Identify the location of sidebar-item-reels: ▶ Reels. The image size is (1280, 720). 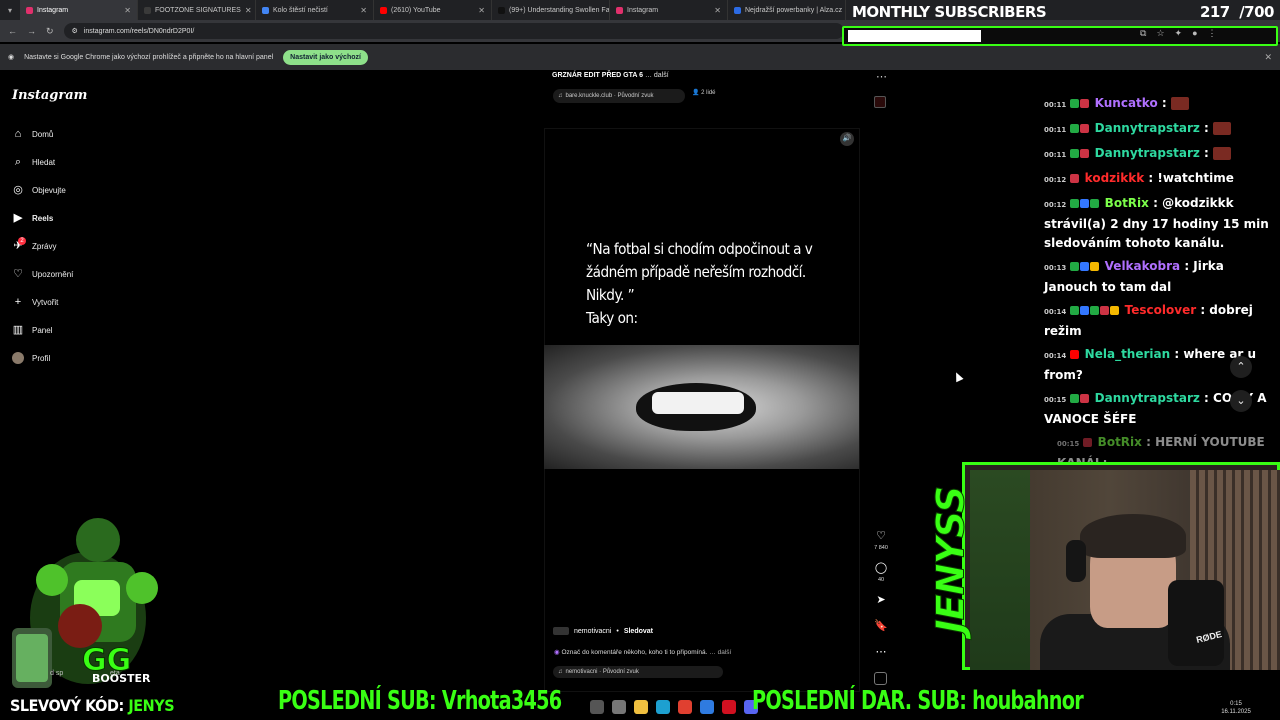
(33, 218).